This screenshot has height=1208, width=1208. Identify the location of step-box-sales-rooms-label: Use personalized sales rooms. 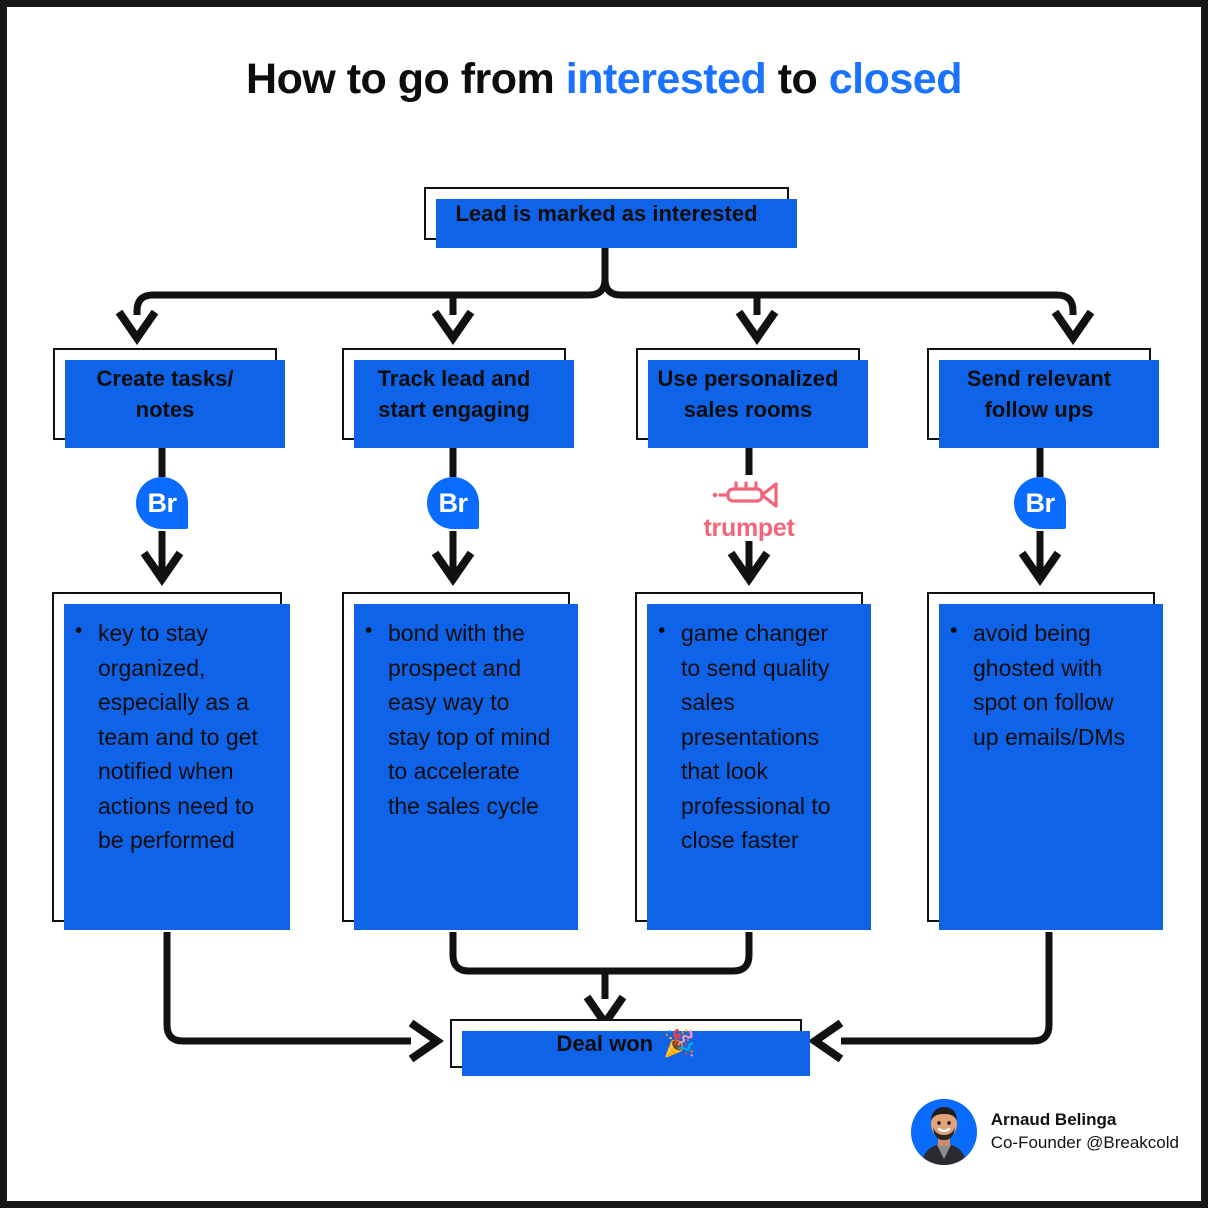
(748, 393).